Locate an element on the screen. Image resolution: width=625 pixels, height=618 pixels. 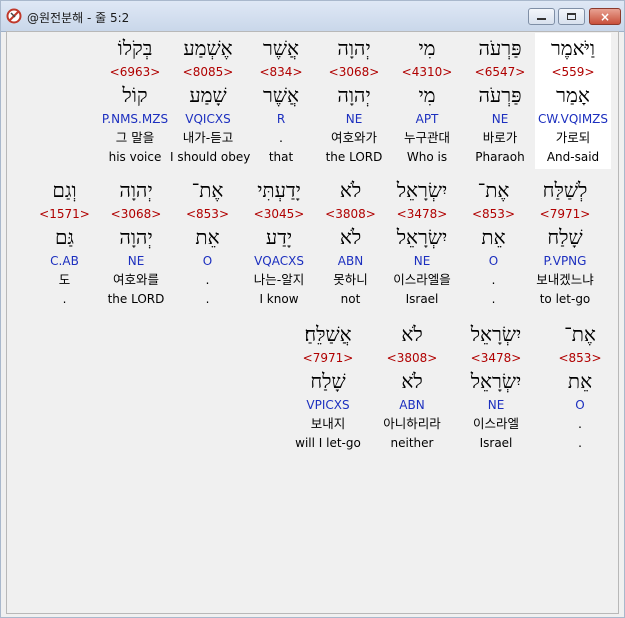
korean-gloss: 여호와를 is located at coordinates (135, 279).